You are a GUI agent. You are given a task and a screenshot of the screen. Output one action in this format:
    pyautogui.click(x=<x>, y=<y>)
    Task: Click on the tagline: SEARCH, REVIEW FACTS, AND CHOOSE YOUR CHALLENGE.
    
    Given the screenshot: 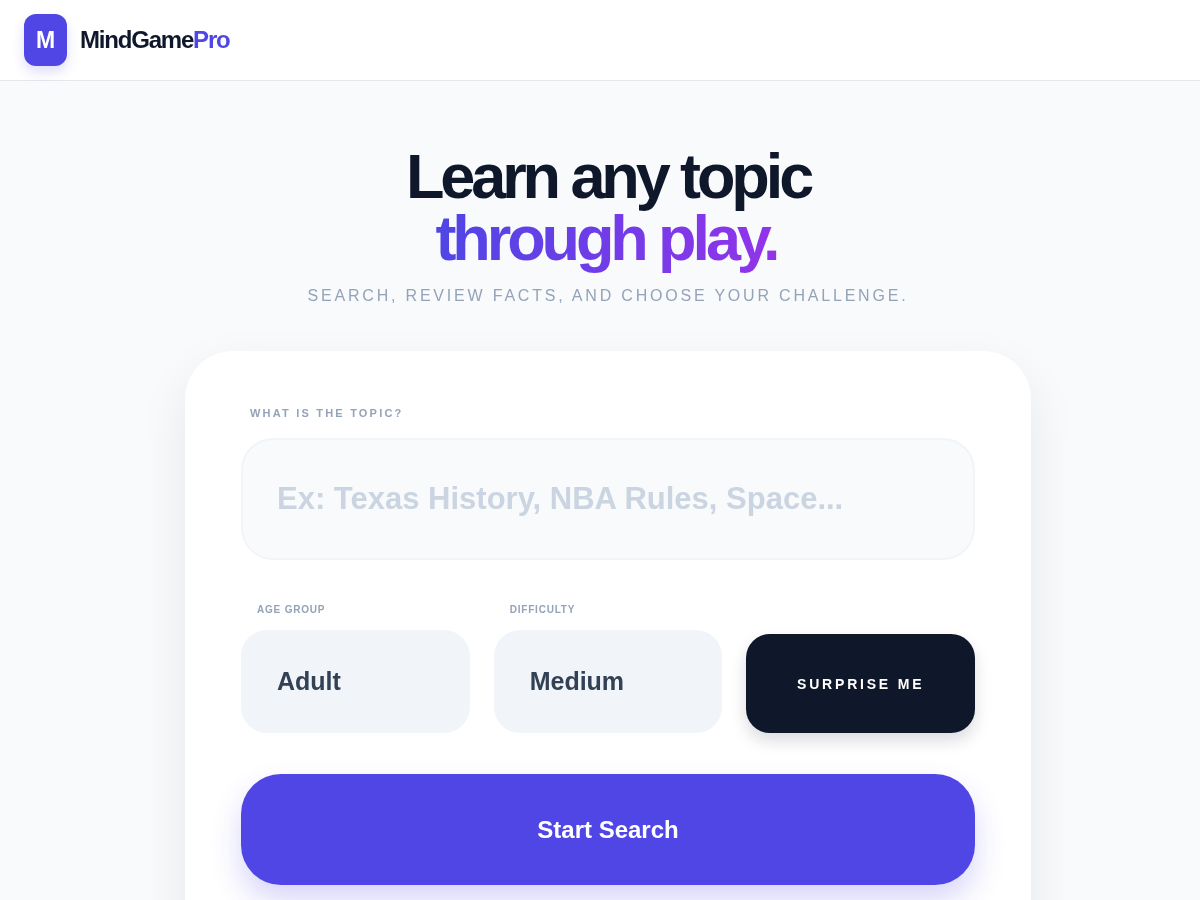 What is the action you would take?
    pyautogui.click(x=608, y=296)
    